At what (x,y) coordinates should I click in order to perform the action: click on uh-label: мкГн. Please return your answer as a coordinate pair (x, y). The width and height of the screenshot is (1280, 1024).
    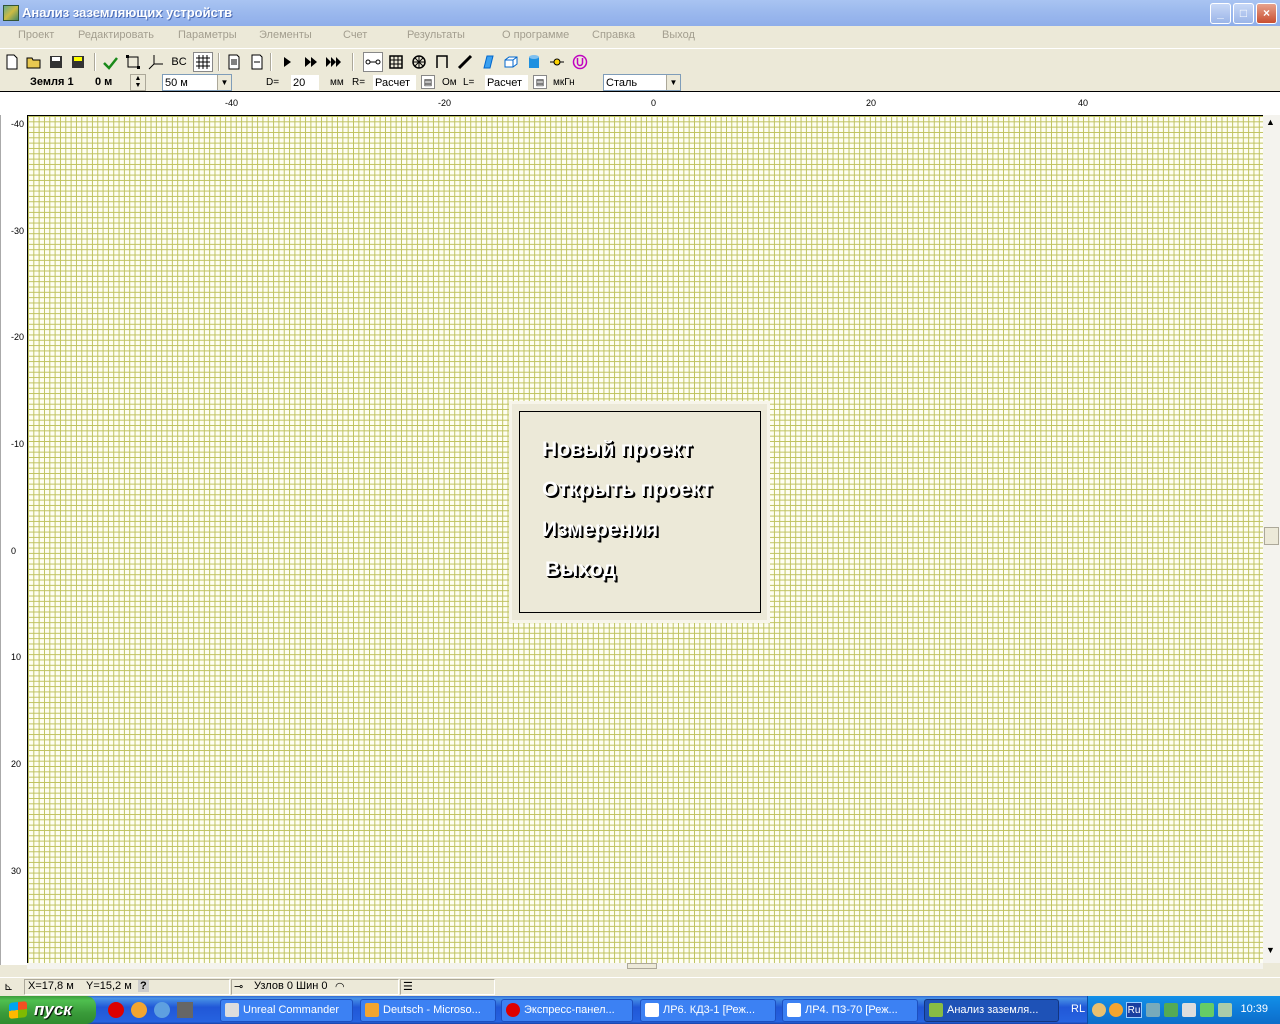
    Looking at the image, I should click on (564, 82).